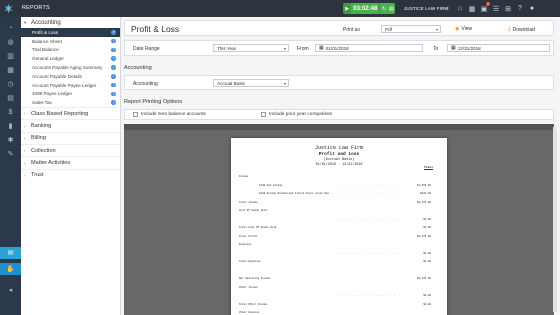 Image resolution: width=560 pixels, height=315 pixels. Describe the element at coordinates (10, 28) in the screenshot. I see `dashboard-icon: ◔` at that location.